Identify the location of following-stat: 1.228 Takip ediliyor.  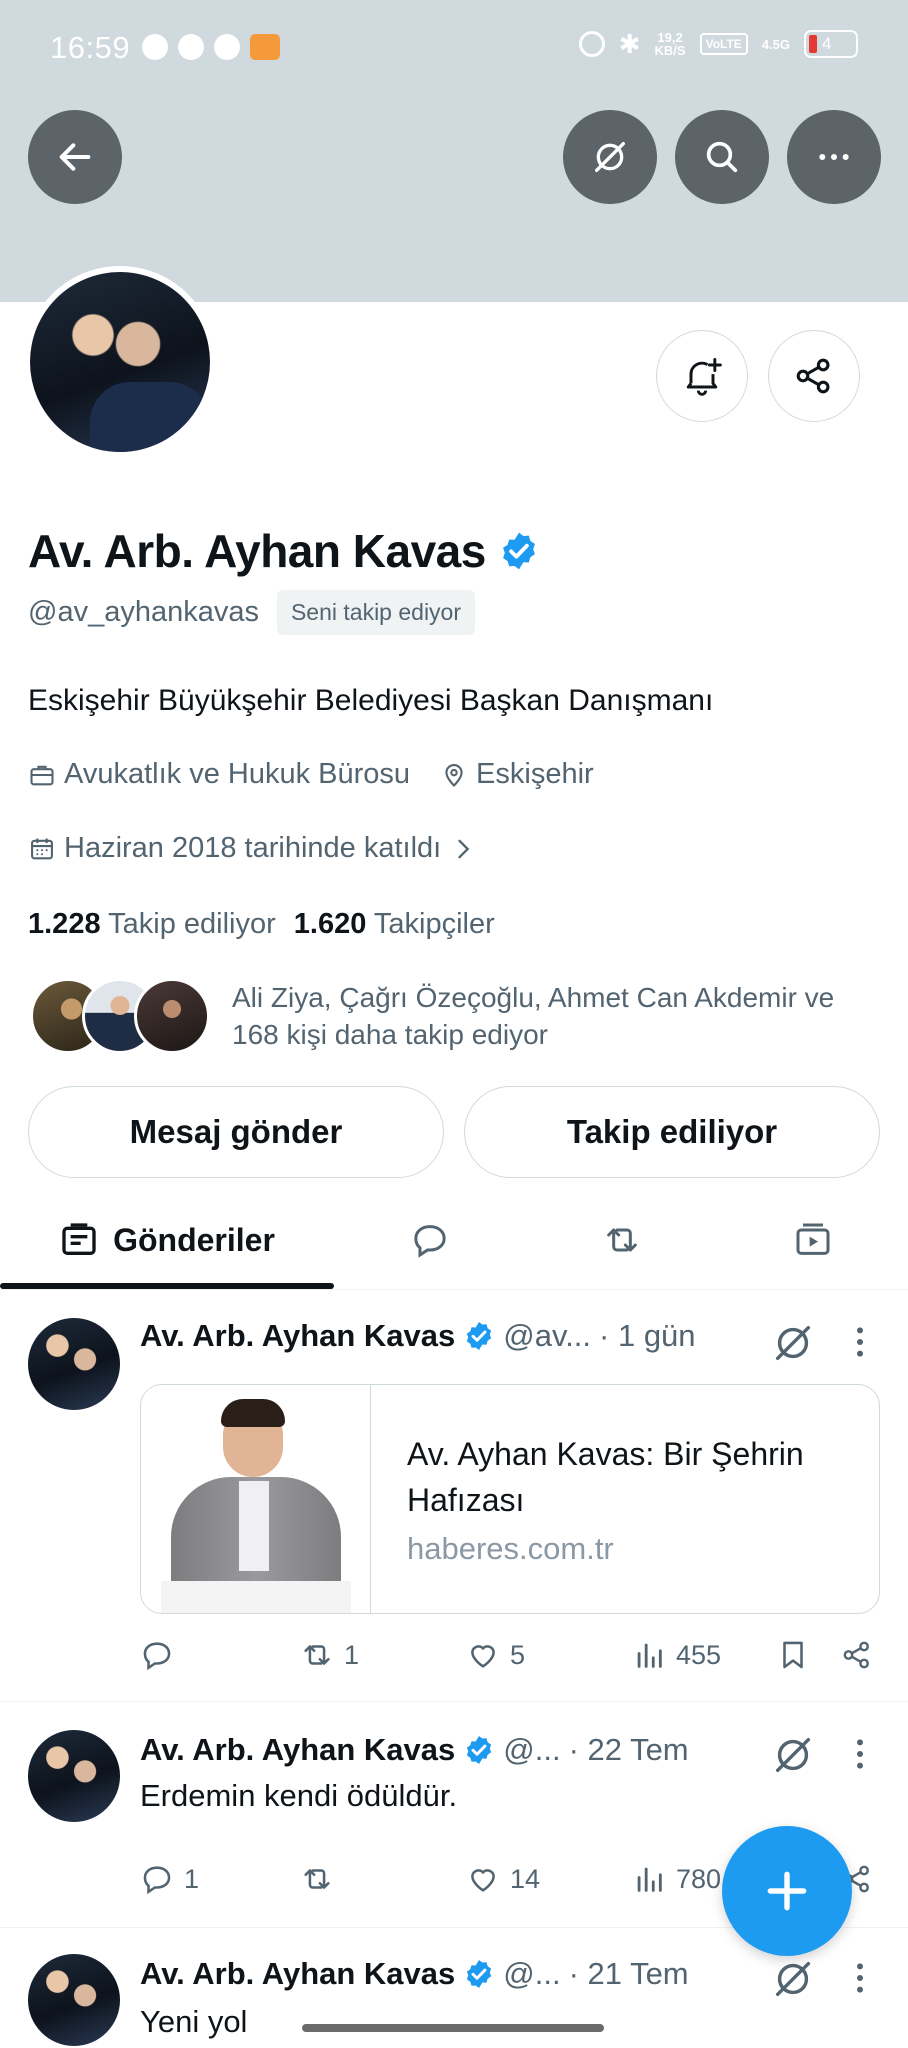
(152, 924).